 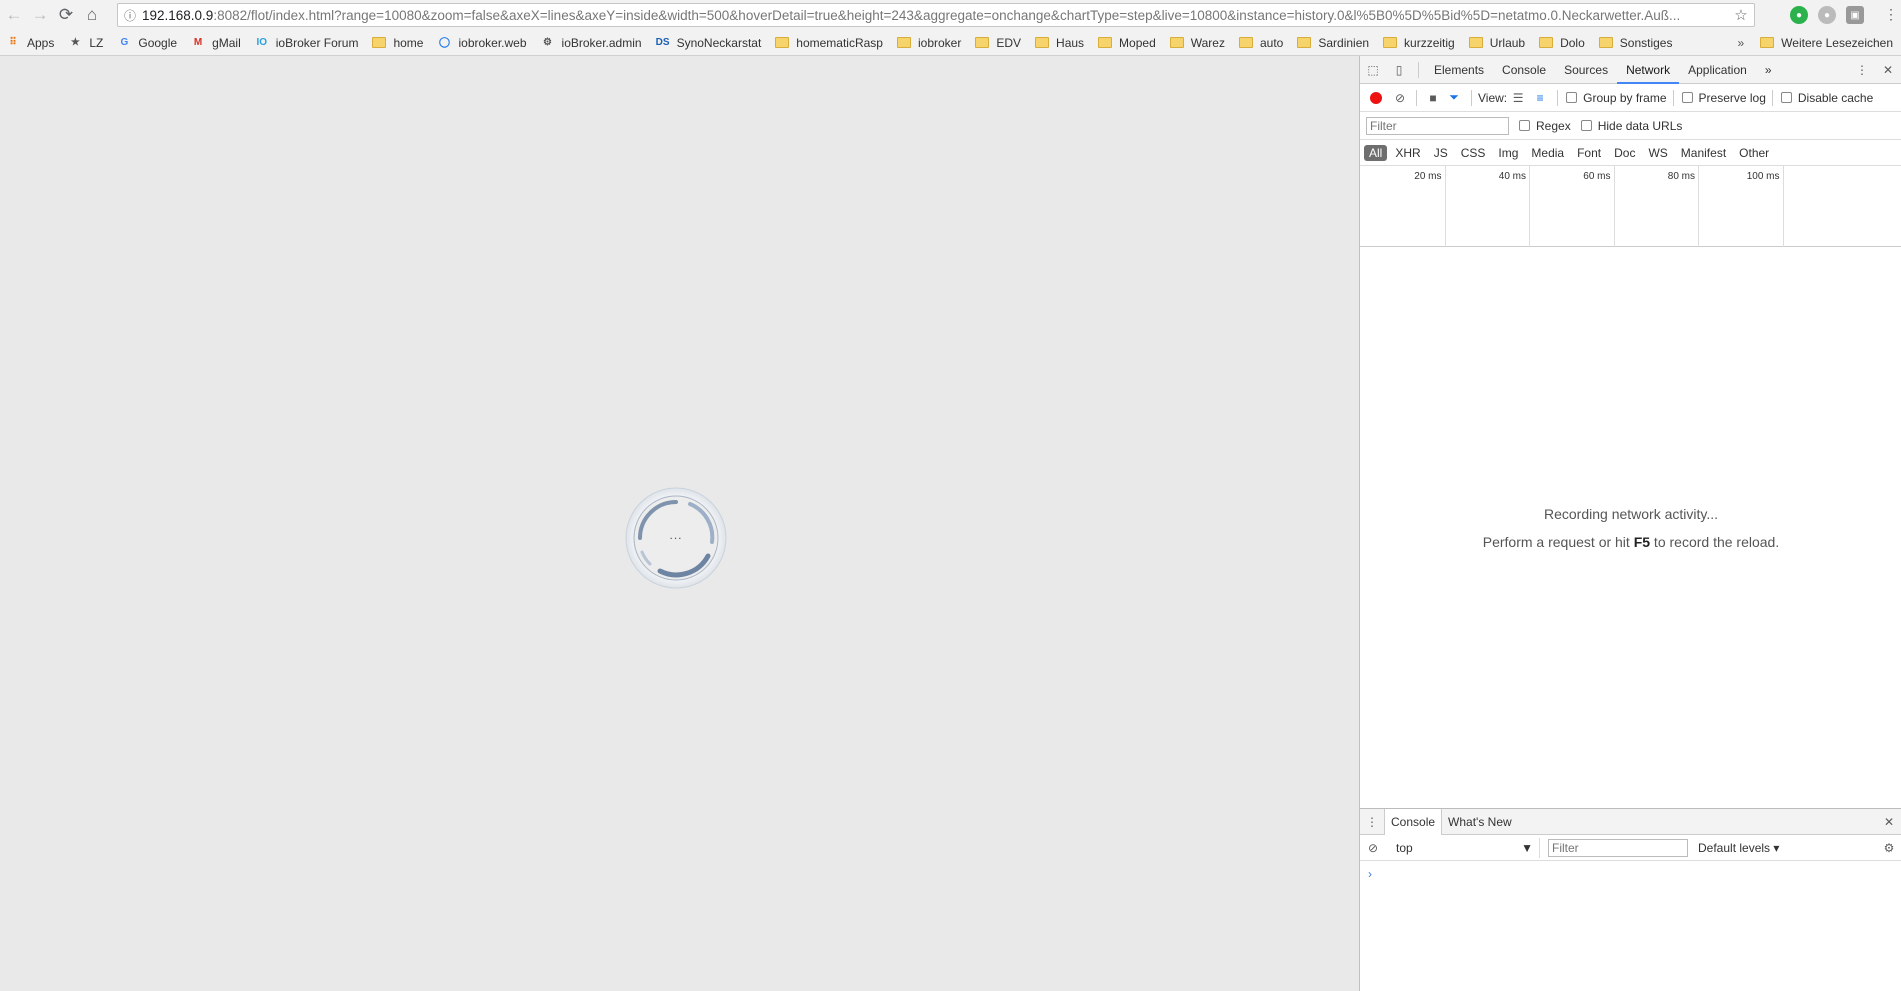 What do you see at coordinates (1586, 125) in the screenshot?
I see `hide-data-urls-checkbox` at bounding box center [1586, 125].